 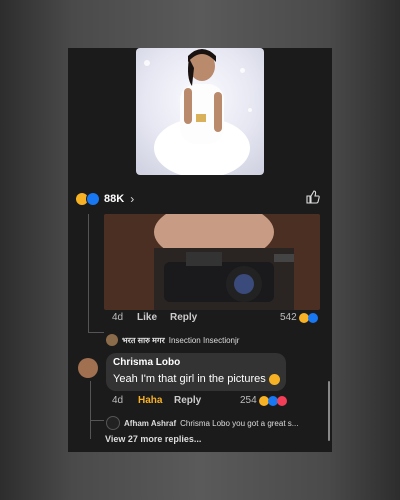 What do you see at coordinates (183, 317) in the screenshot?
I see `comment1-reply-button: Reply` at bounding box center [183, 317].